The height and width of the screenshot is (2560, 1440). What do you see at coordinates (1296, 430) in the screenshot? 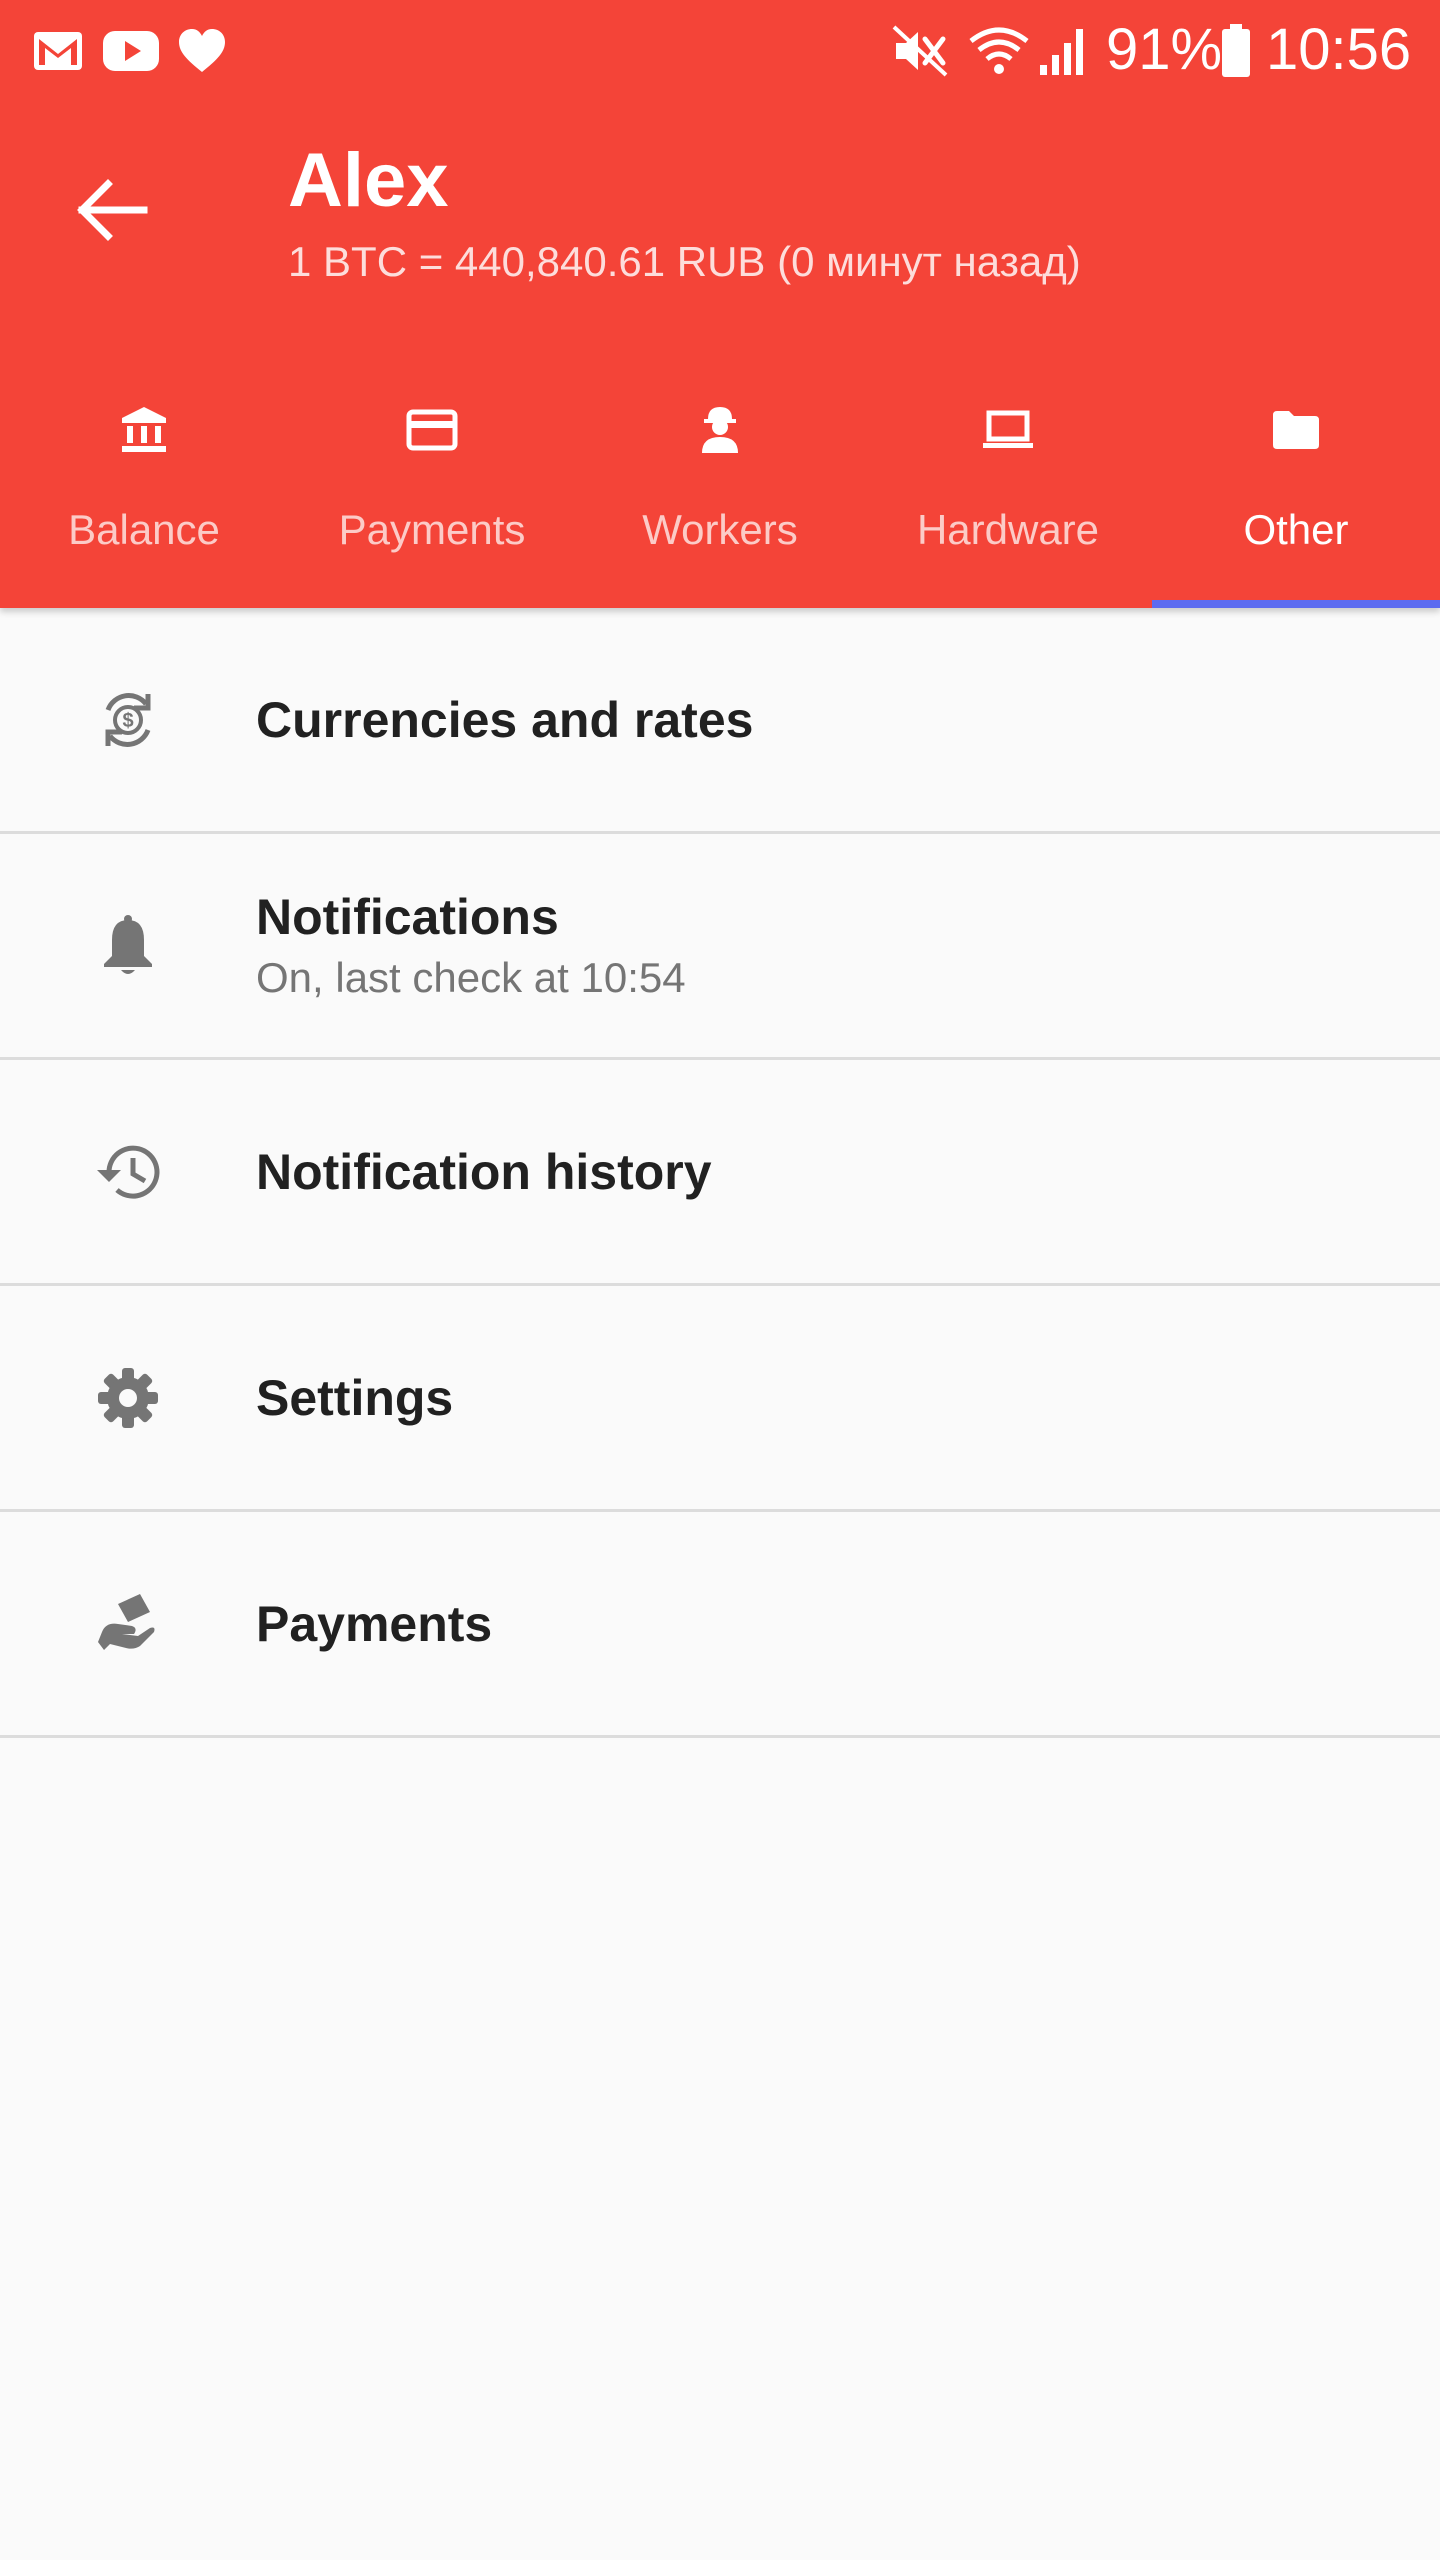
I see `folder-icon` at bounding box center [1296, 430].